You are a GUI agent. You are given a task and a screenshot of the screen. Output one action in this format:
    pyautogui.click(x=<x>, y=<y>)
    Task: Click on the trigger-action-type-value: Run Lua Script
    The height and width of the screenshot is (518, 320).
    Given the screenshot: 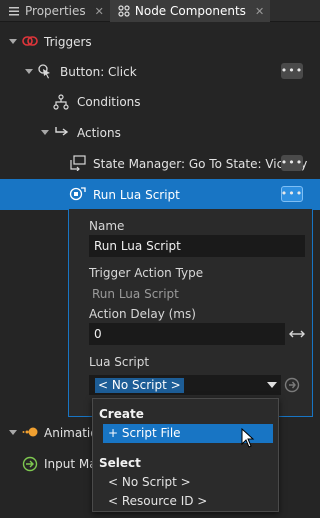 What is the action you would take?
    pyautogui.click(x=135, y=294)
    